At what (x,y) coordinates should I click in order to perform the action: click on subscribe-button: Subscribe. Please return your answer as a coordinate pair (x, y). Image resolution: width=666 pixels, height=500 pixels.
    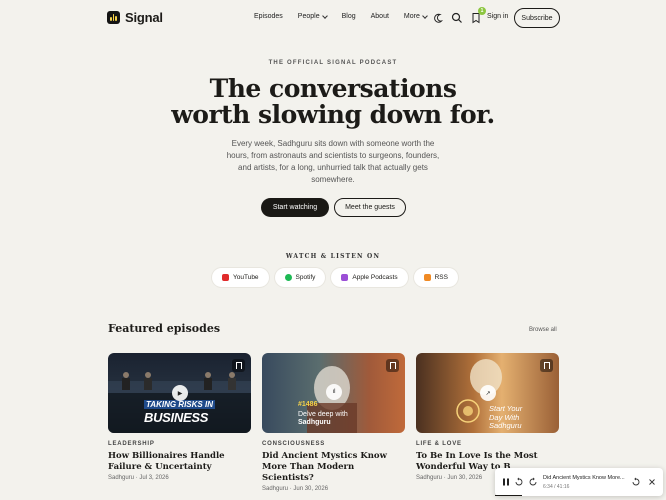
    Looking at the image, I should click on (537, 18).